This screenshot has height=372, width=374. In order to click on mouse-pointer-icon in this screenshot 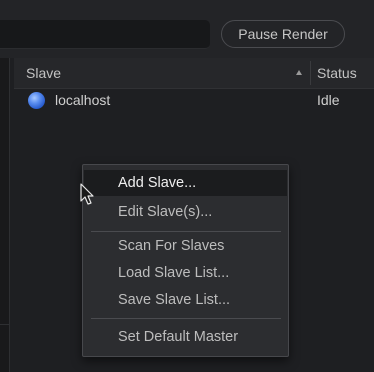, I will do `click(87, 194)`.